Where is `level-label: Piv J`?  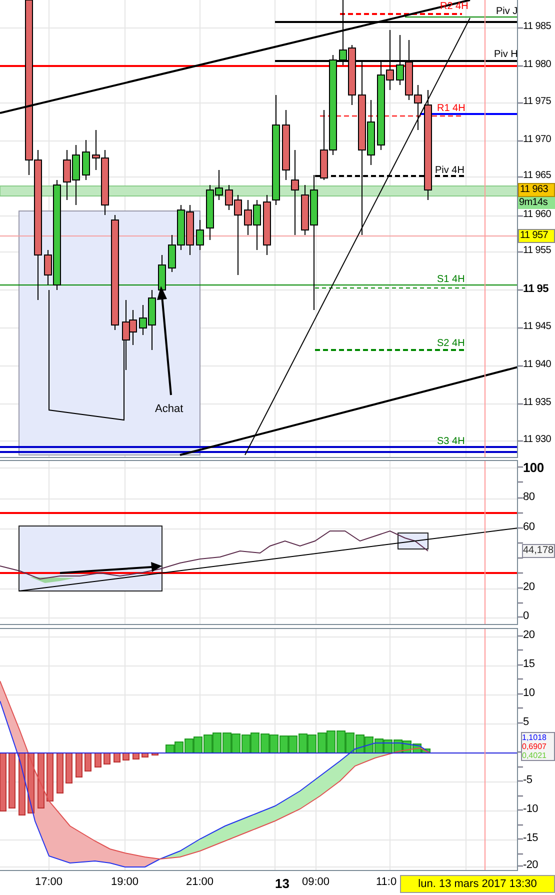 level-label: Piv J is located at coordinates (507, 11).